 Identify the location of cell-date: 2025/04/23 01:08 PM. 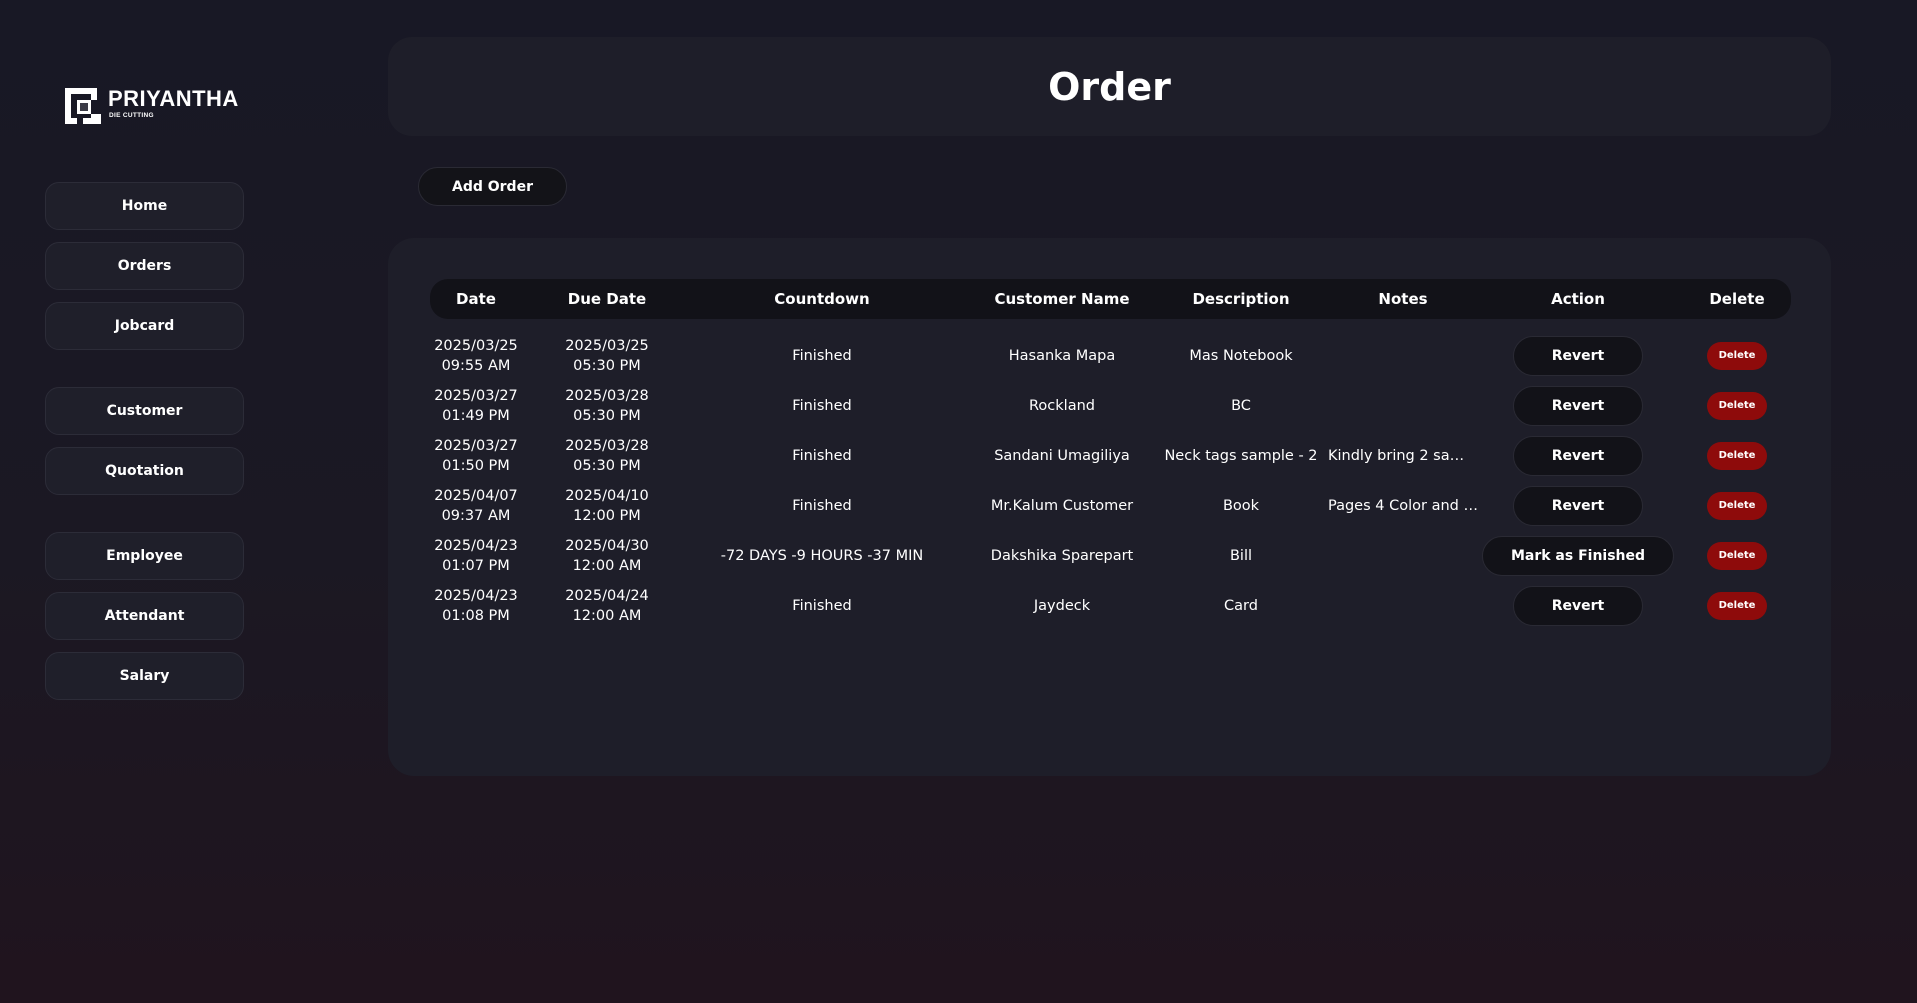
(476, 606).